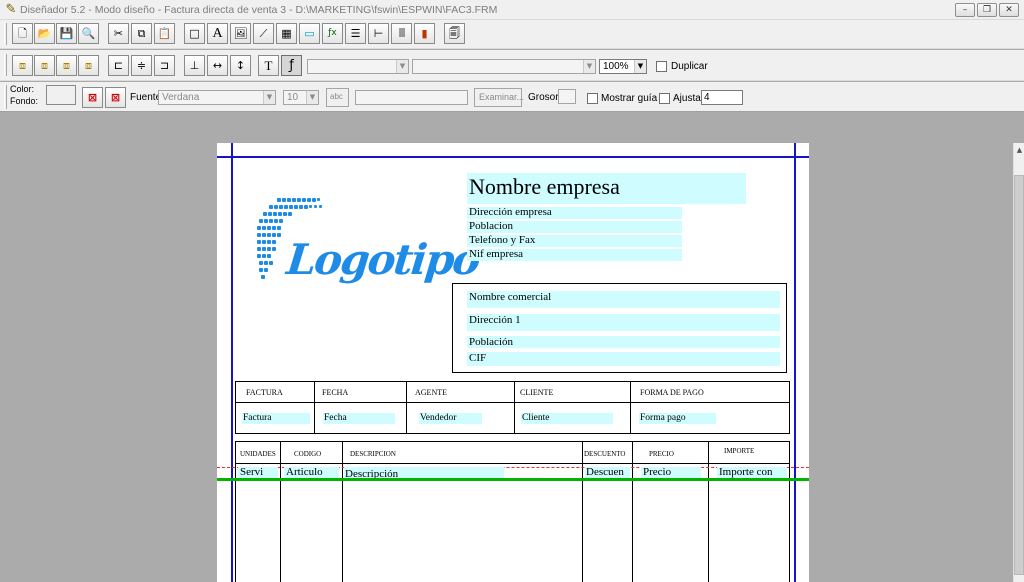 This screenshot has width=1024, height=582. Describe the element at coordinates (66, 65) in the screenshot. I see `bring-forward-button: ⧈` at that location.